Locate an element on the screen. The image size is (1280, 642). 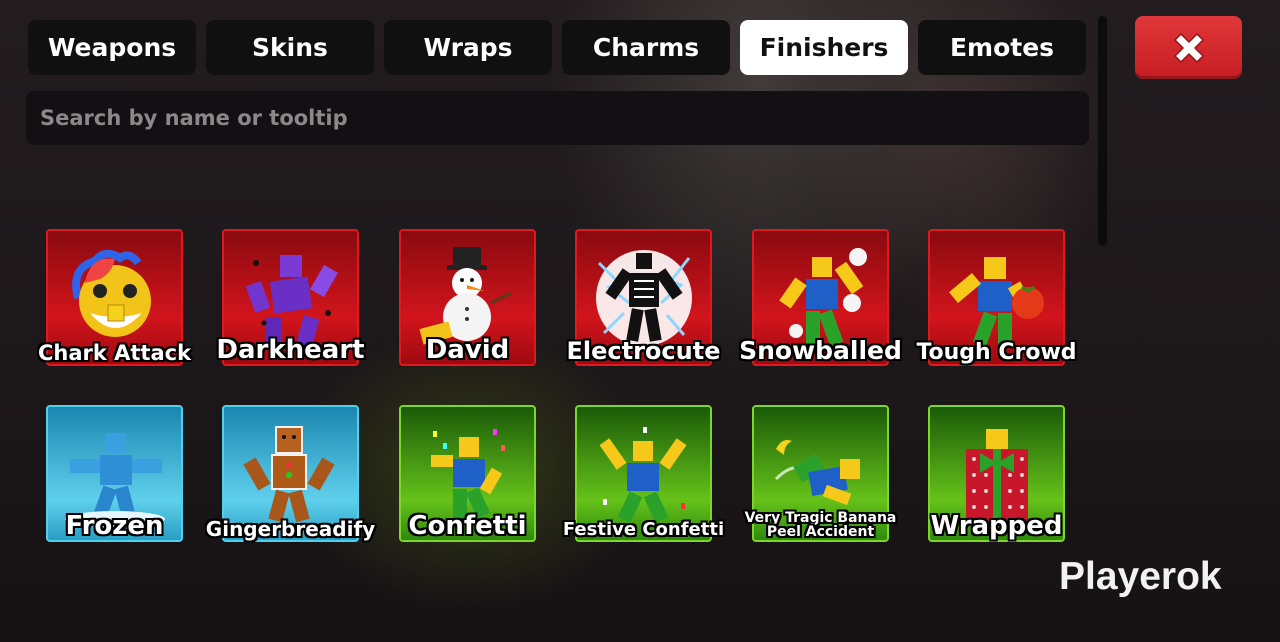
finisher-name: Very Tragic Banana Peel Accident is located at coordinates (820, 525).